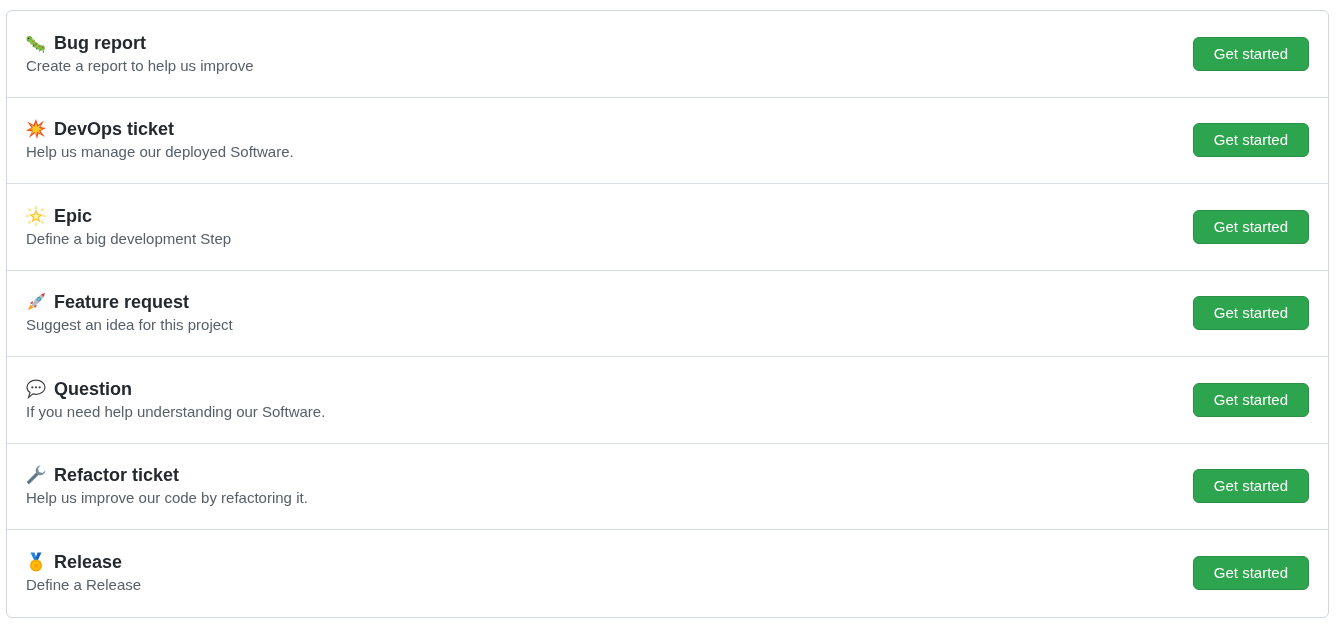 The width and height of the screenshot is (1336, 627). I want to click on template-title: DevOps ticket, so click(114, 129).